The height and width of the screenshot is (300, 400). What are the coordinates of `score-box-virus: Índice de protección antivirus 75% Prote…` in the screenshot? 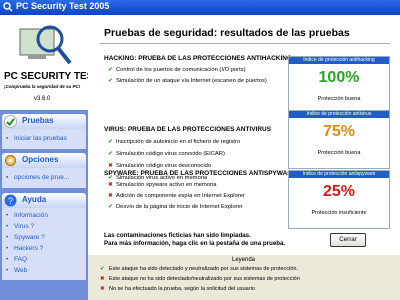 It's located at (339, 139).